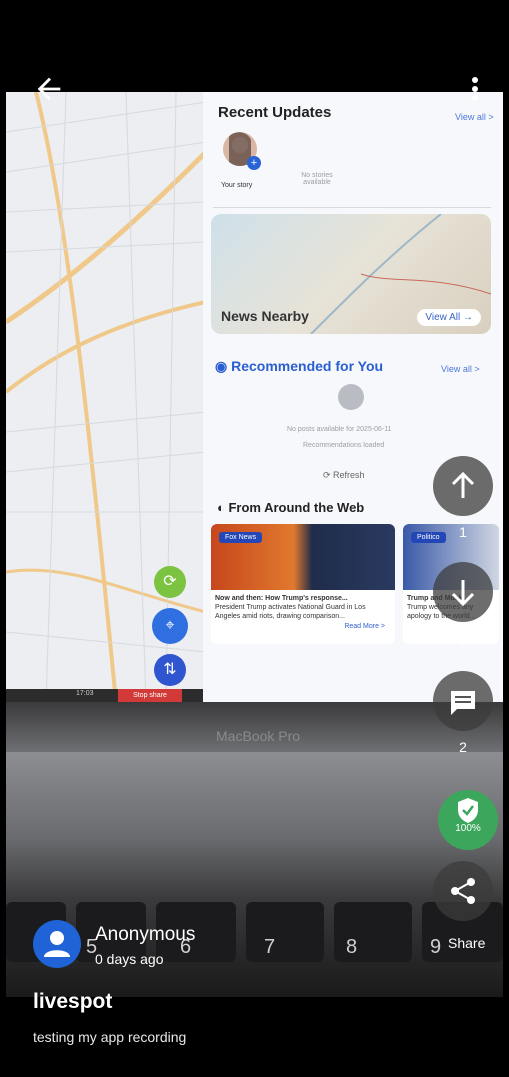  I want to click on refresh-label: Refresh, so click(349, 475).